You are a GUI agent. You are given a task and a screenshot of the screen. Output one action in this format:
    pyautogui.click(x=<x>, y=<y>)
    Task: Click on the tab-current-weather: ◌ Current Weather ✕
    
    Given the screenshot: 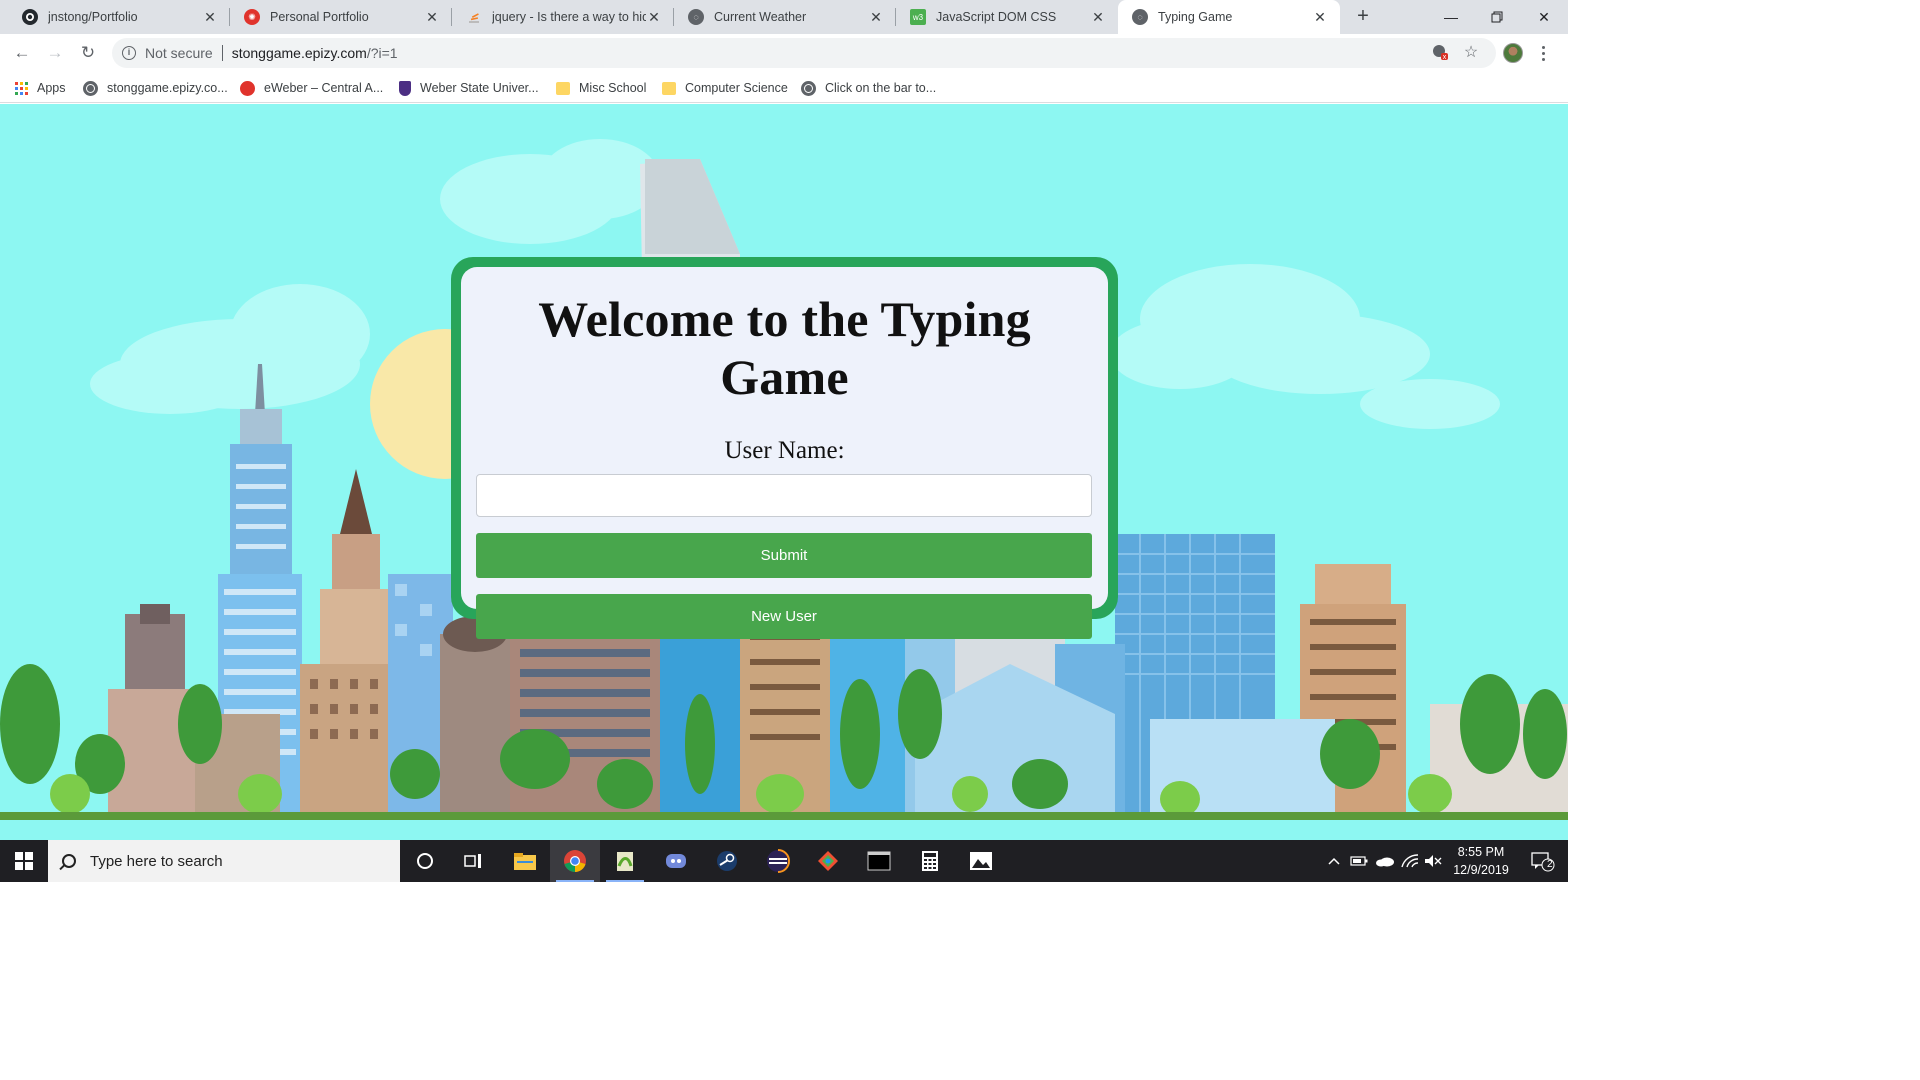 What is the action you would take?
    pyautogui.click(x=785, y=17)
    